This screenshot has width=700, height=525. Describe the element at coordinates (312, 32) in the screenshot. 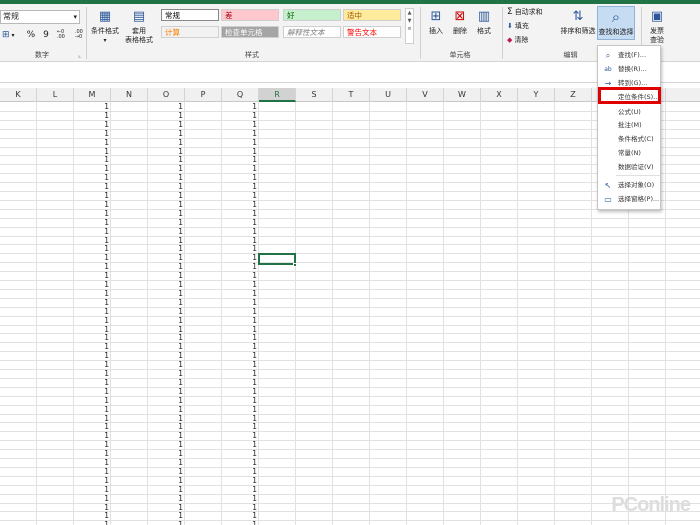

I see `cell-style-6: 解释性文本` at that location.